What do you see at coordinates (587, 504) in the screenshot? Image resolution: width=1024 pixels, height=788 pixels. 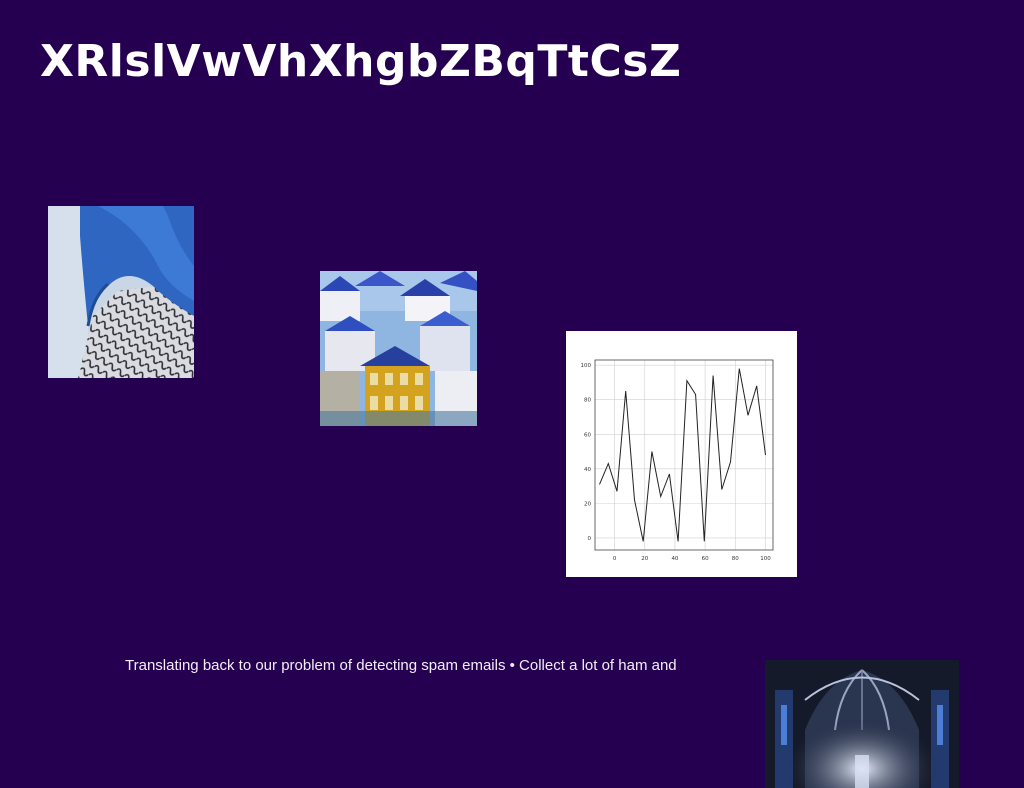 I see `chart-y-tick-label: 20` at bounding box center [587, 504].